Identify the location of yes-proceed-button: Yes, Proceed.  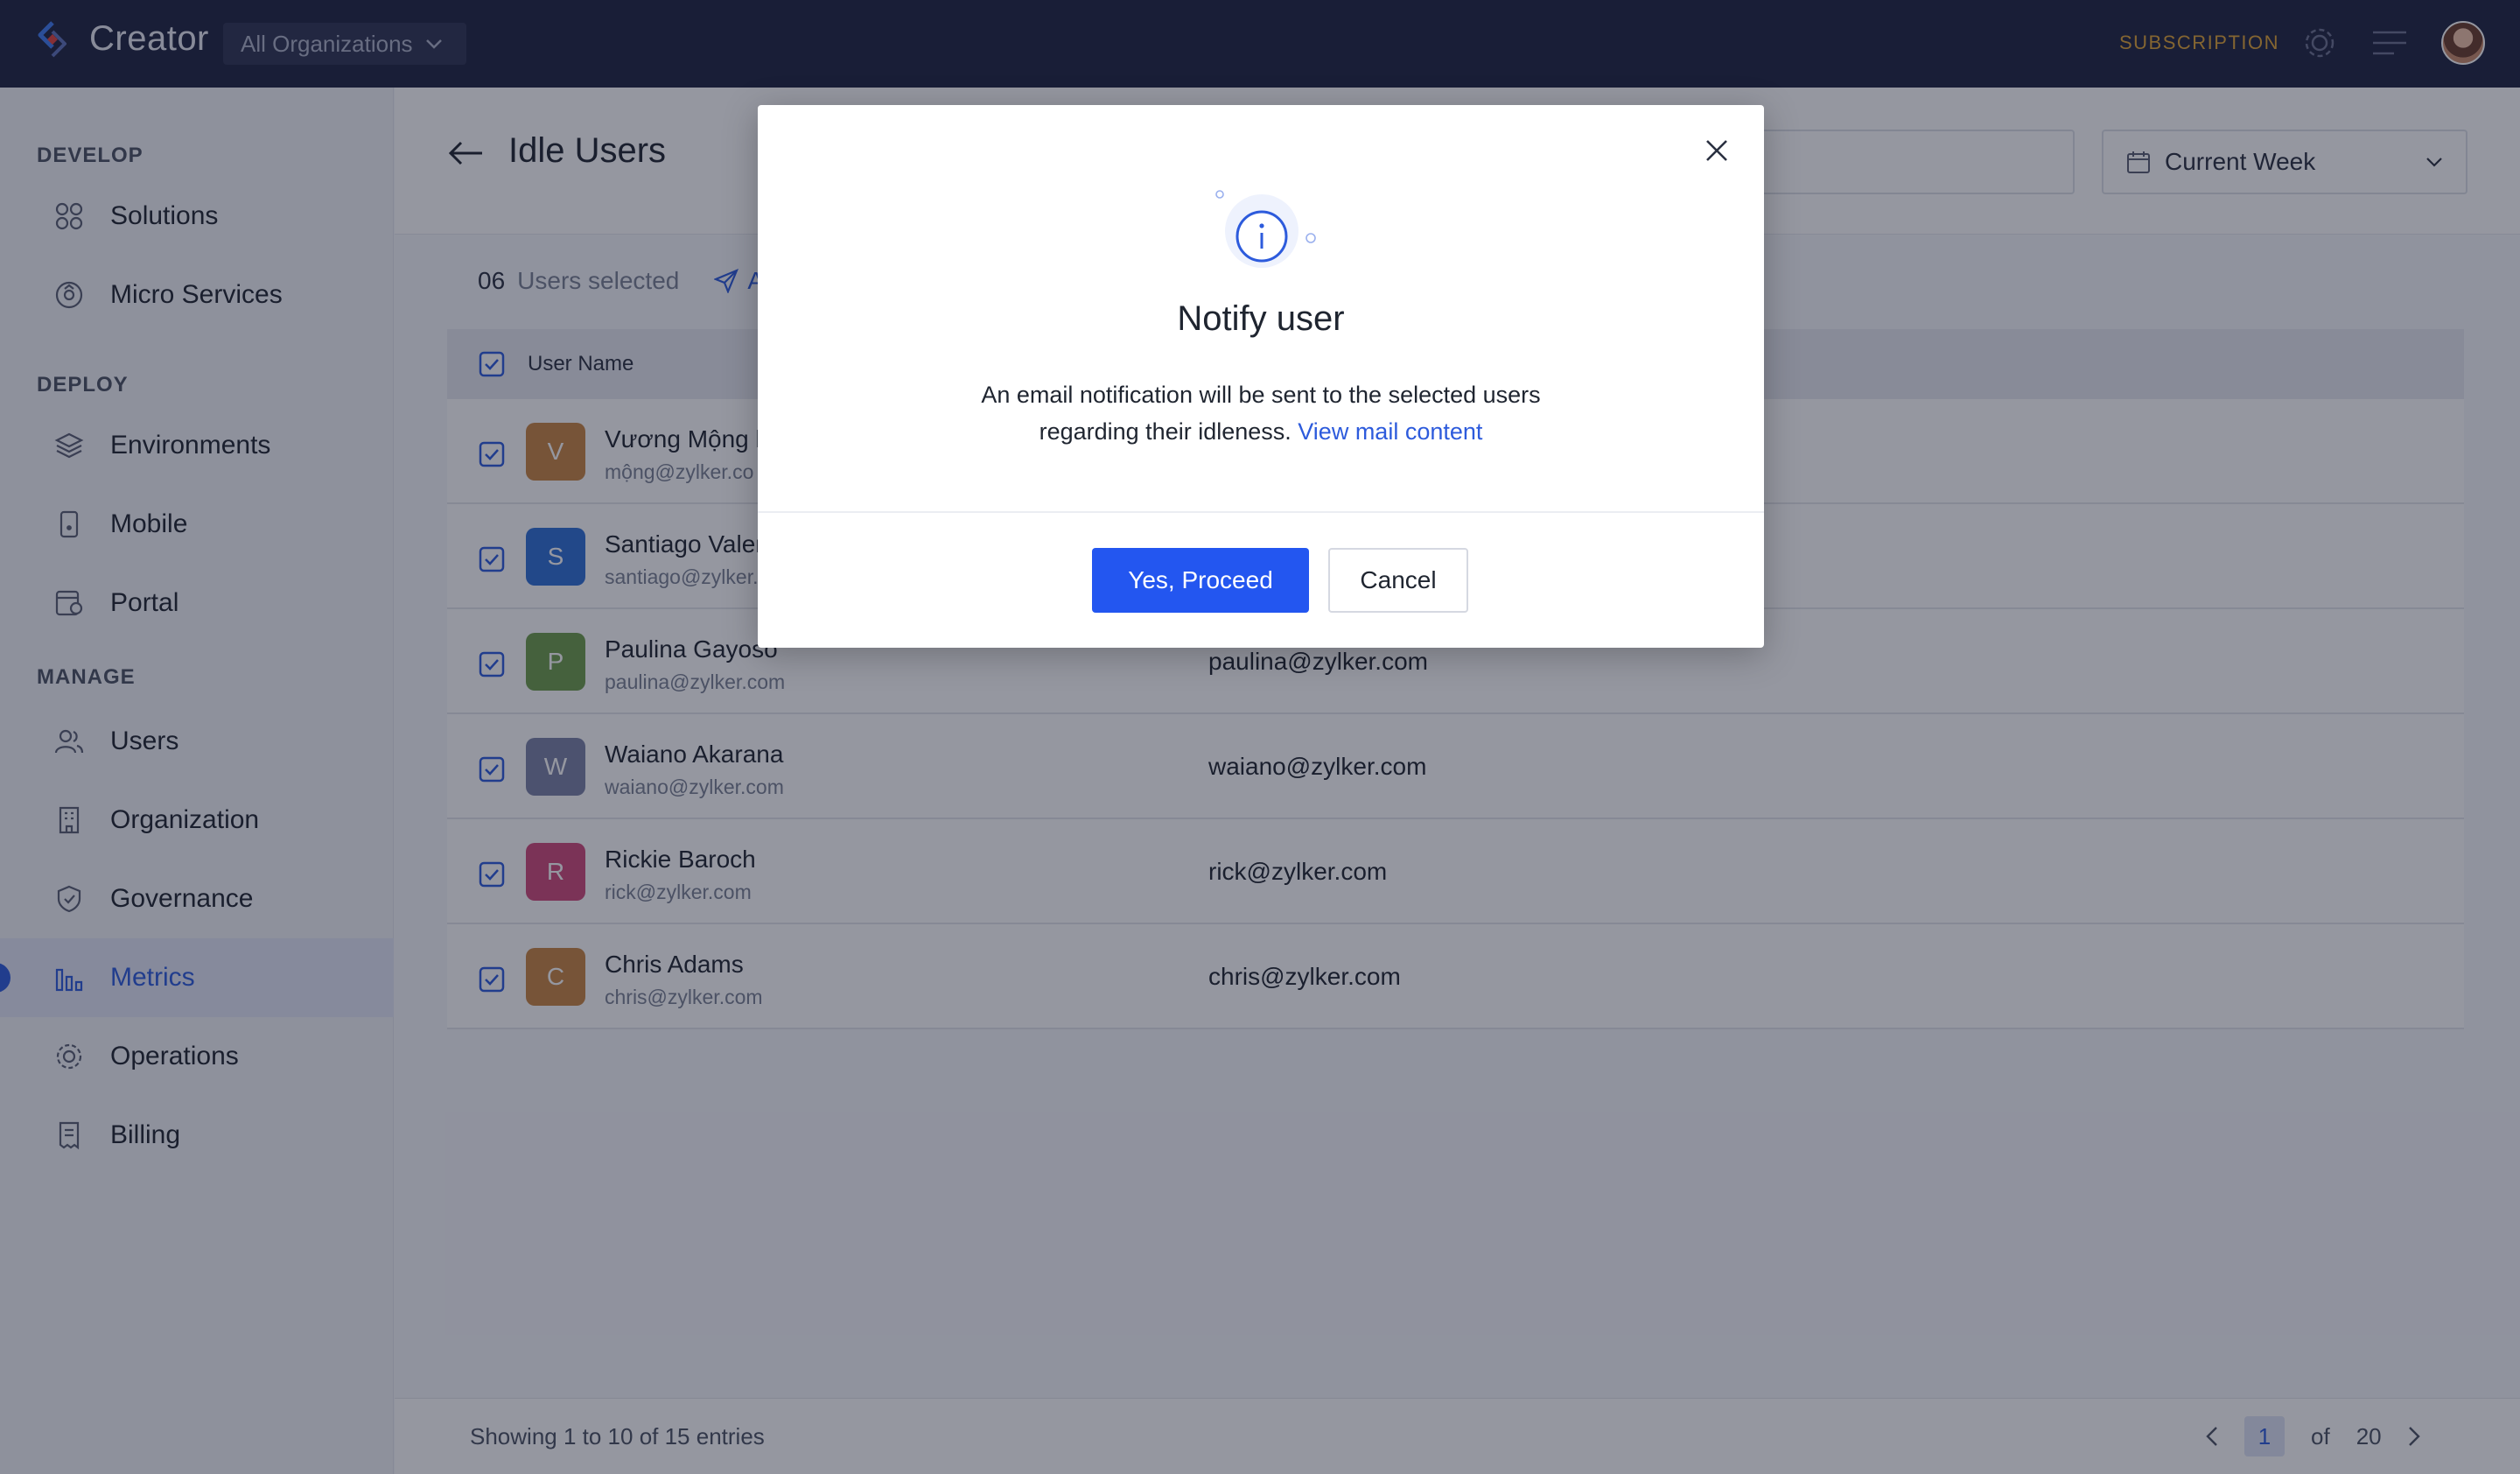
(1200, 580).